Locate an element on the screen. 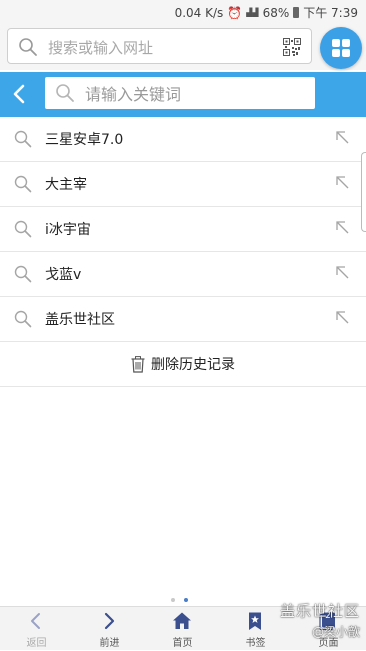  battery-percent: 68% is located at coordinates (276, 12).